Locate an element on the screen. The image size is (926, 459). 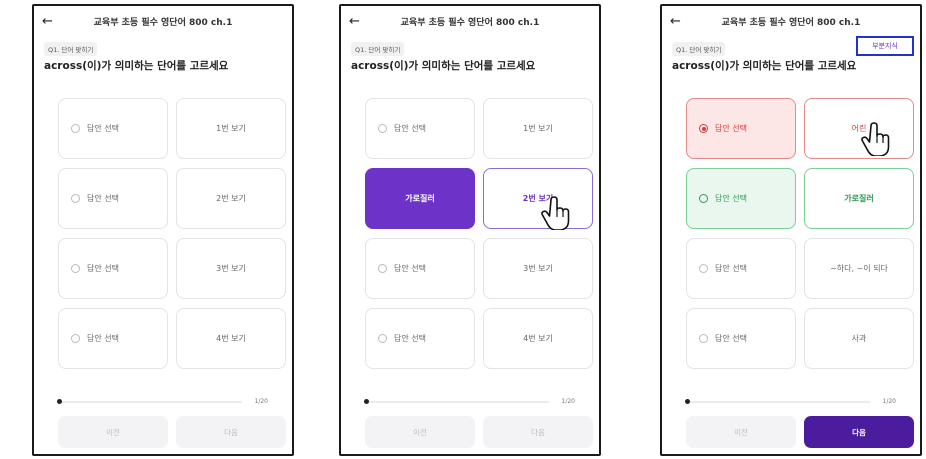
choice-label: 가로질러 is located at coordinates (859, 198).